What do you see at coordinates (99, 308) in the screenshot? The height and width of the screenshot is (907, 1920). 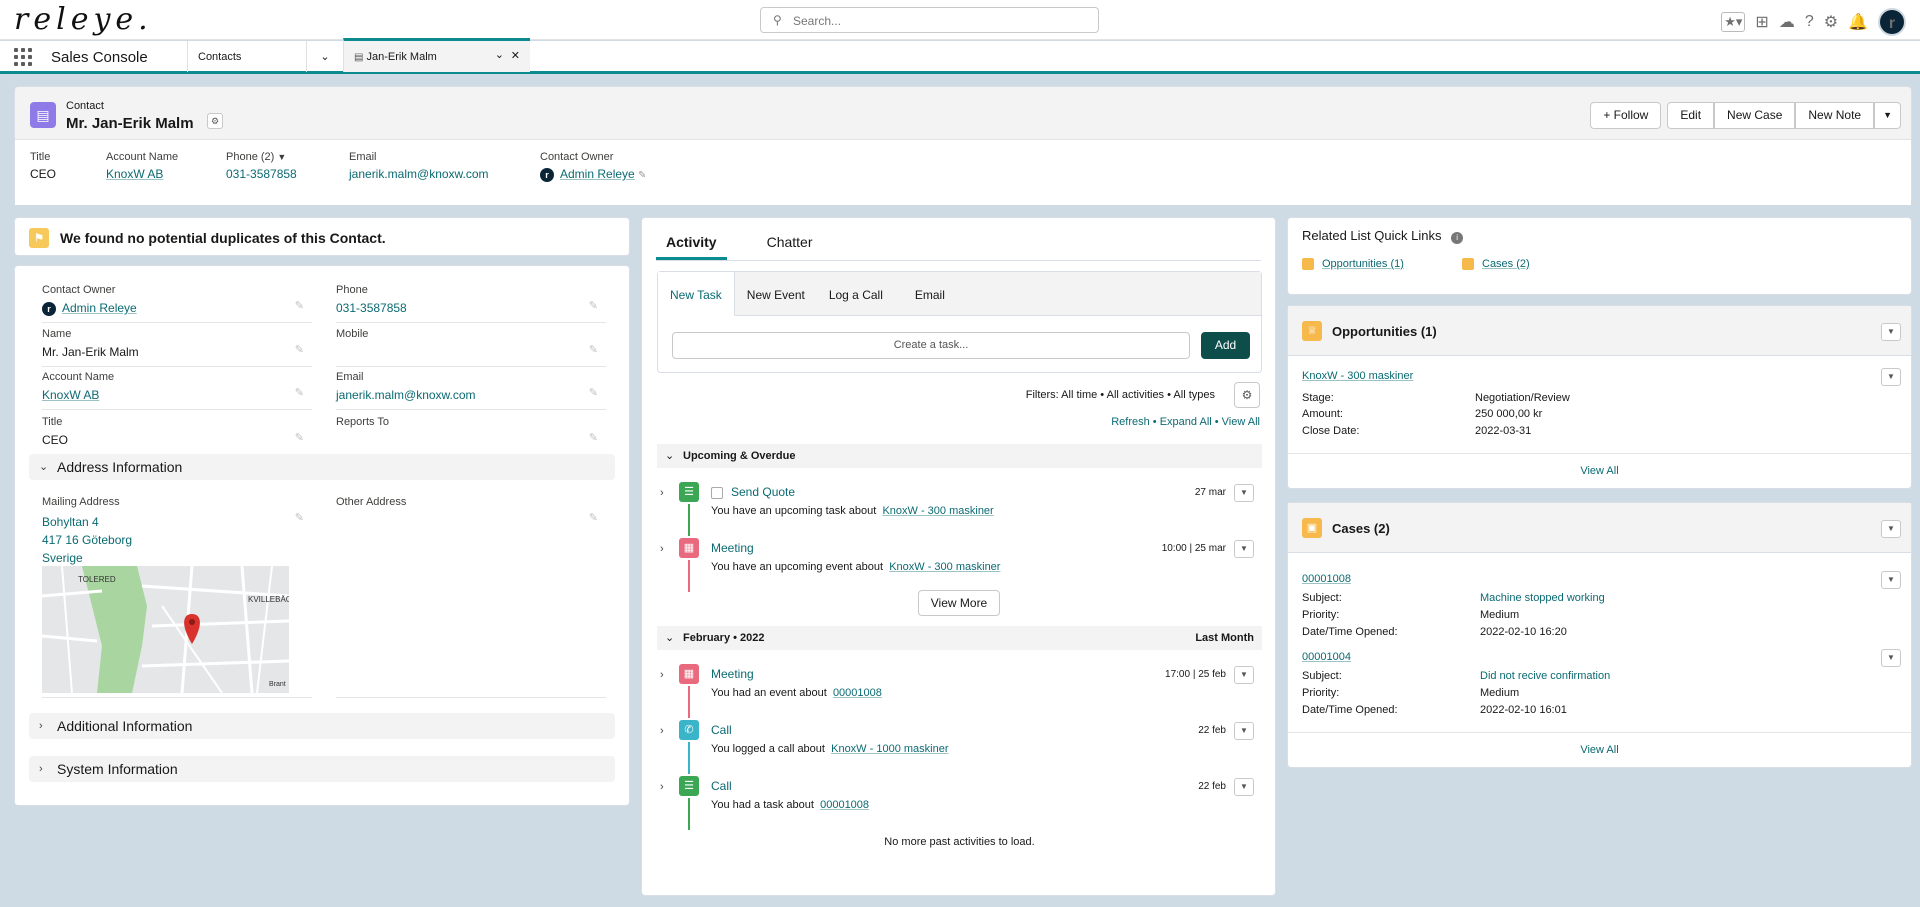 I see `contact-owner-link: Admin Releye` at bounding box center [99, 308].